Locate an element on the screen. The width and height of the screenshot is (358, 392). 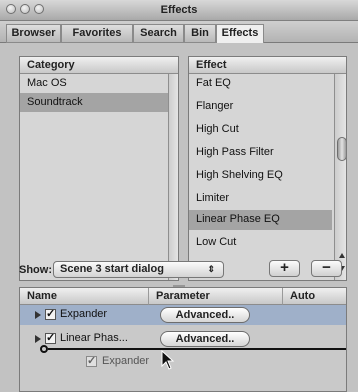
category-scrollbar is located at coordinates (173, 177).